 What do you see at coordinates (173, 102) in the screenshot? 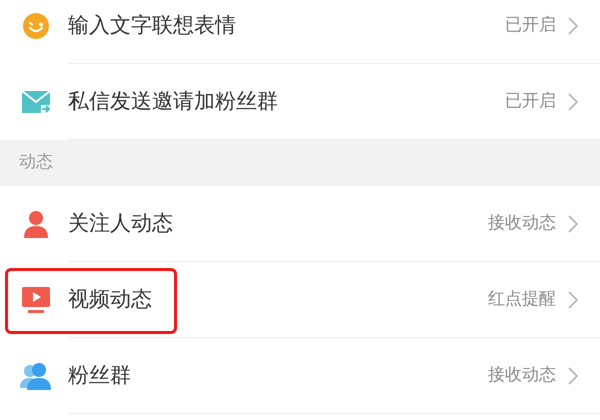
I see `row-label: 私信发送邀请加粉丝群` at bounding box center [173, 102].